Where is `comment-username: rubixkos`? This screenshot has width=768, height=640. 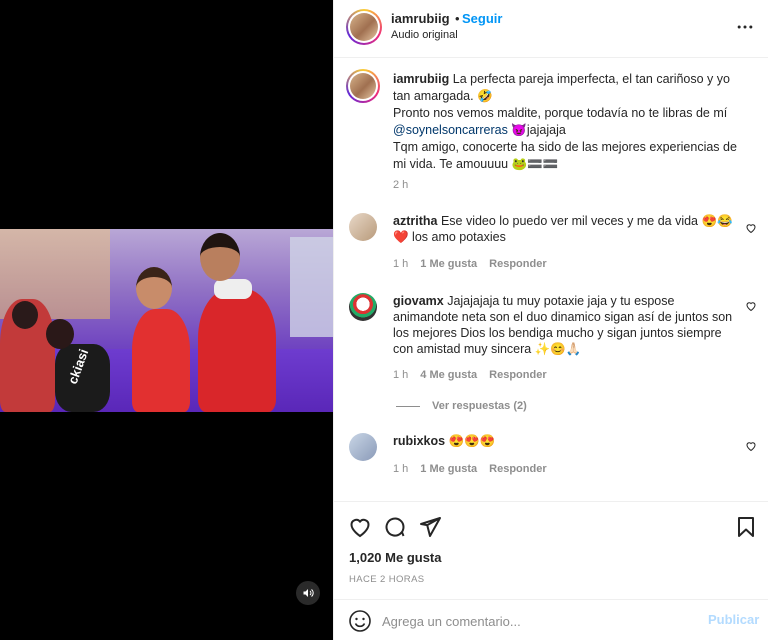
comment-username: rubixkos is located at coordinates (419, 441).